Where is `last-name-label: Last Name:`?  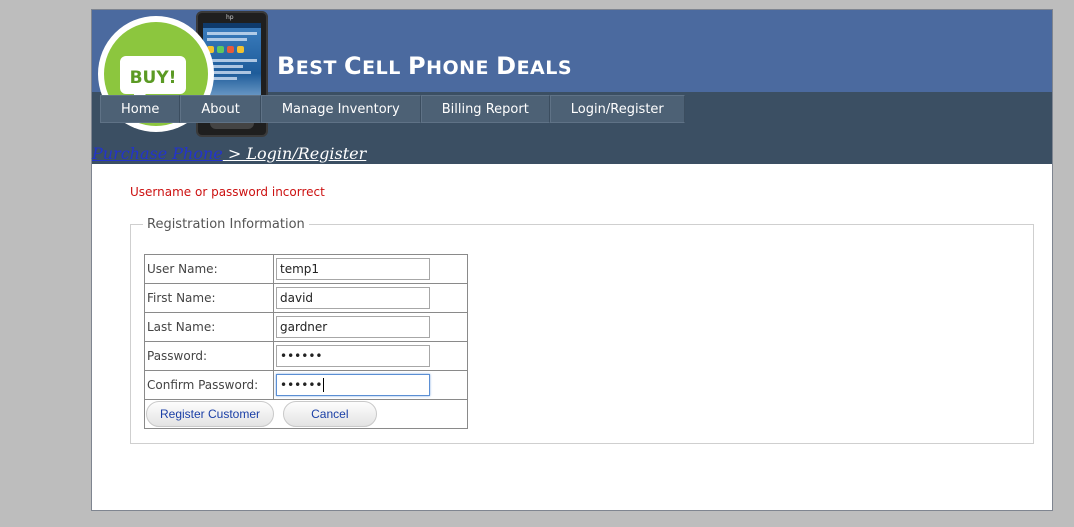
last-name-label: Last Name: is located at coordinates (209, 327).